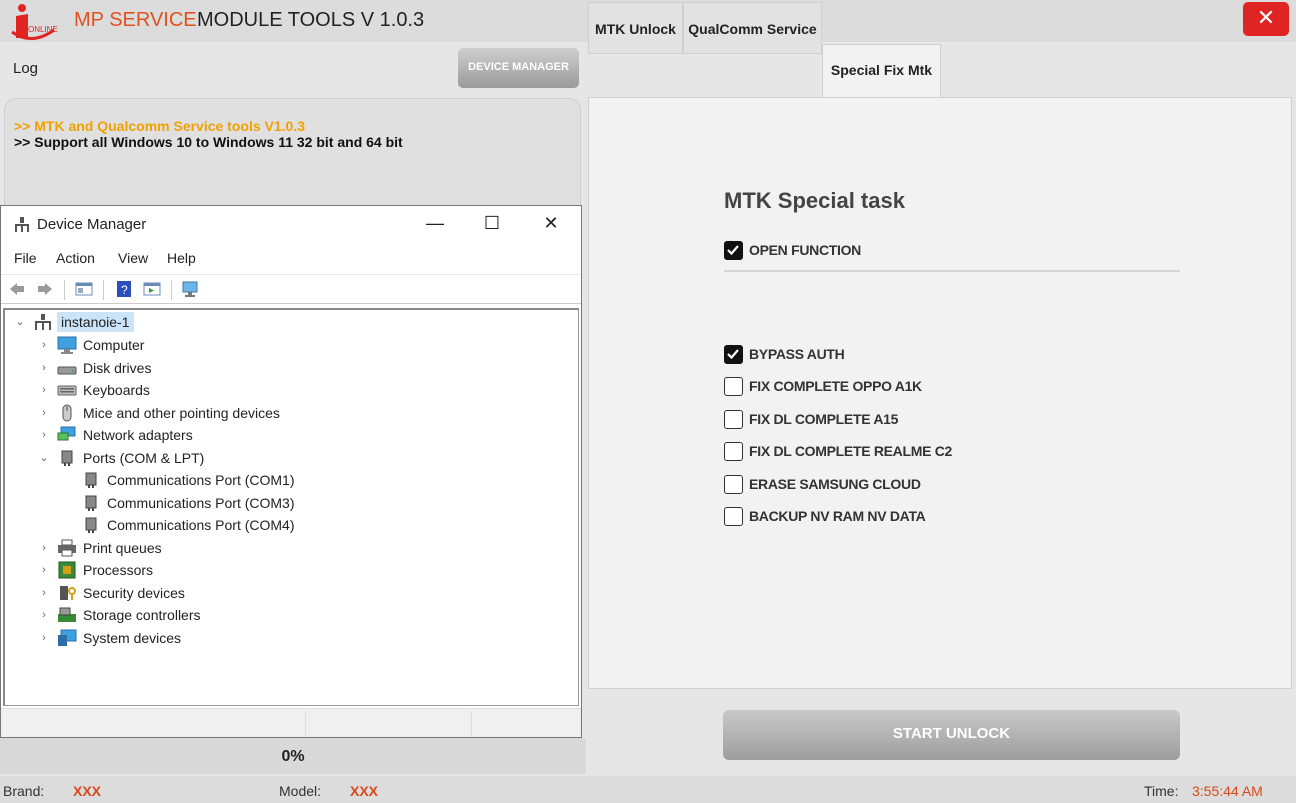 This screenshot has height=803, width=1296. What do you see at coordinates (824, 419) in the screenshot?
I see `checkbox-label: FIX DL COMPLETE A15` at bounding box center [824, 419].